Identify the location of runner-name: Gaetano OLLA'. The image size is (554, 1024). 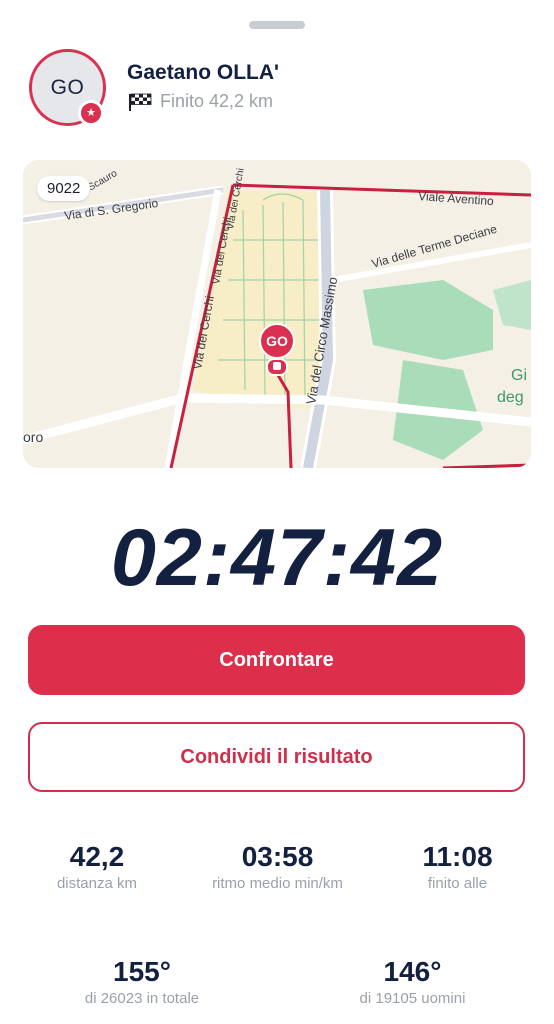
(203, 72).